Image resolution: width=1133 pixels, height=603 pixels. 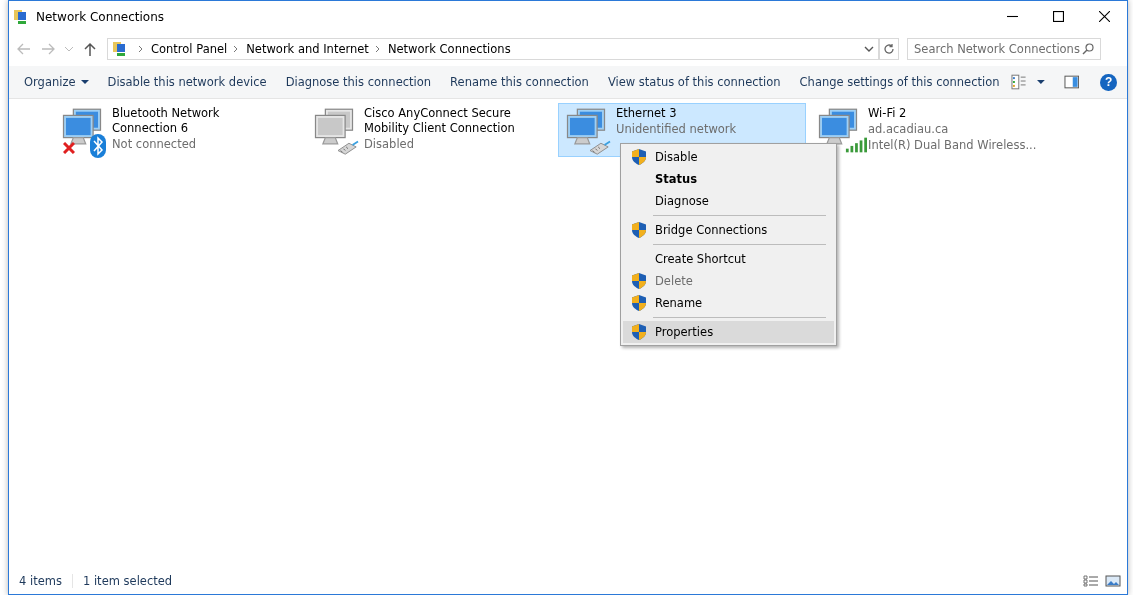 I want to click on breadcrumb-link: Network Connections, so click(x=449, y=49).